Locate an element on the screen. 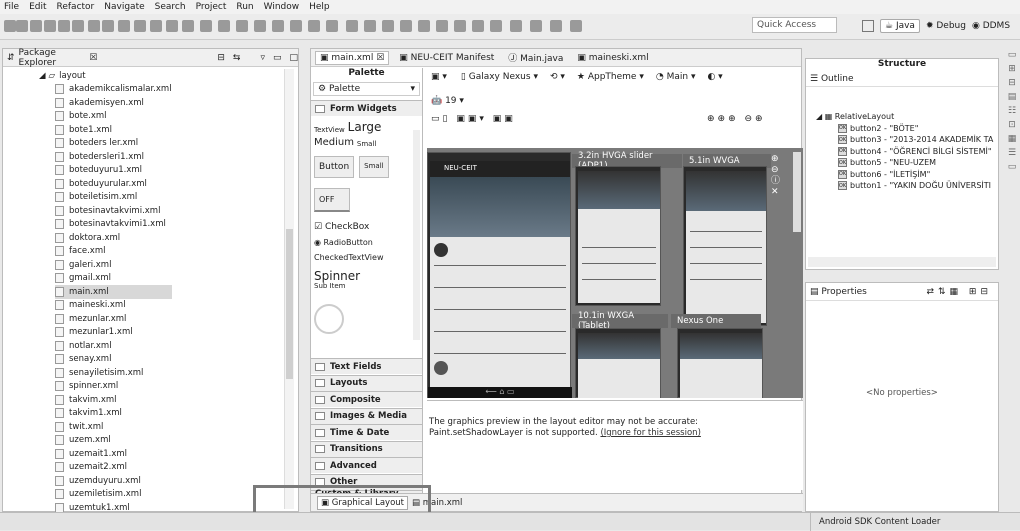 This screenshot has width=1020, height=531. tree-file-item: senay.xml is located at coordinates (113, 360).